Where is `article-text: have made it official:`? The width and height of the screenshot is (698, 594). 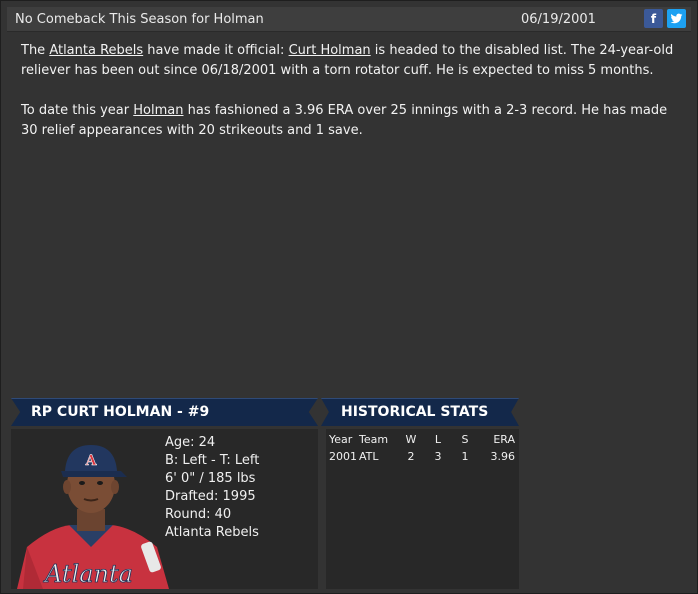 article-text: have made it official: is located at coordinates (216, 50).